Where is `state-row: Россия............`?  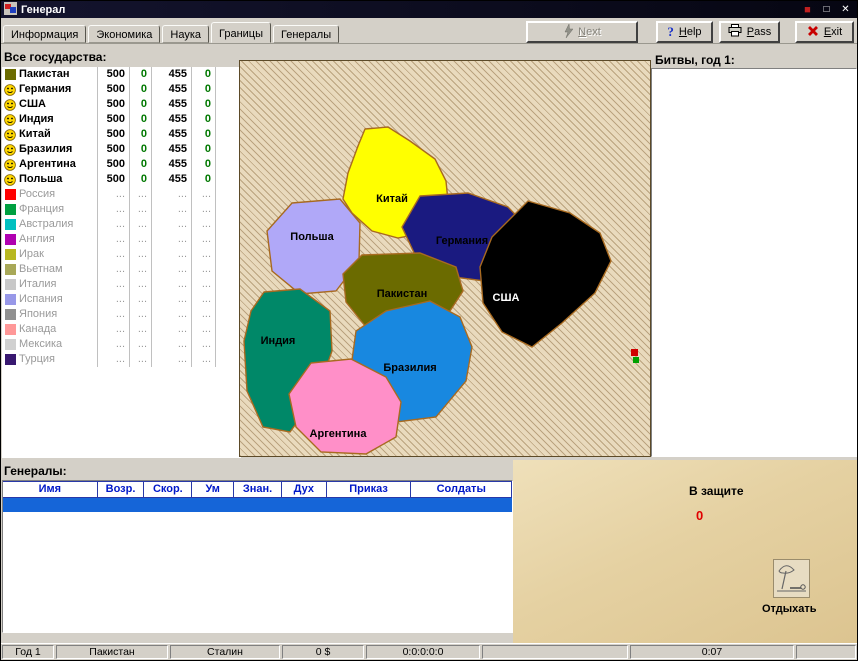
state-row: Россия............ is located at coordinates (121, 194).